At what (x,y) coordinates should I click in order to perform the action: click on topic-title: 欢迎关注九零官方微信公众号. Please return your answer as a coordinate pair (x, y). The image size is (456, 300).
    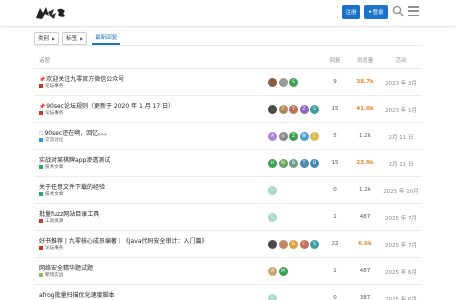
    Looking at the image, I should click on (85, 79).